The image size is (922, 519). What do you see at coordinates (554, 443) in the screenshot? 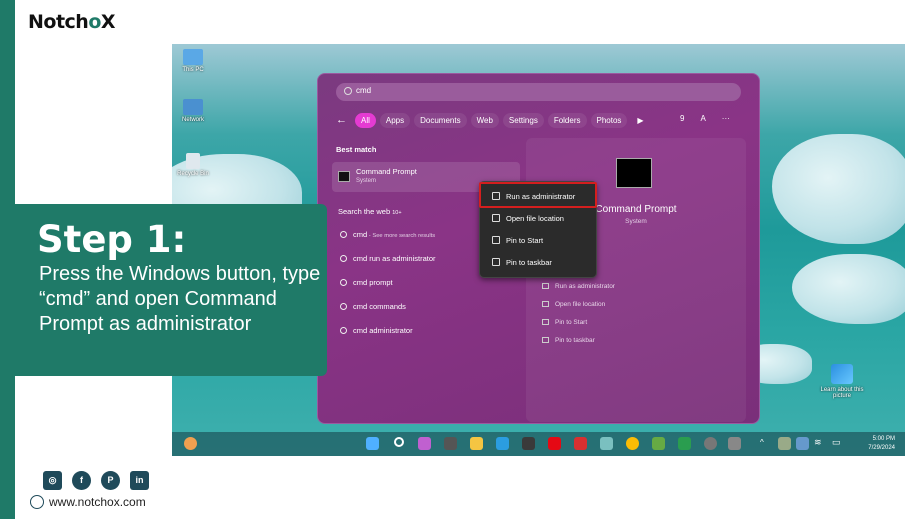
I see `netflix-icon` at bounding box center [554, 443].